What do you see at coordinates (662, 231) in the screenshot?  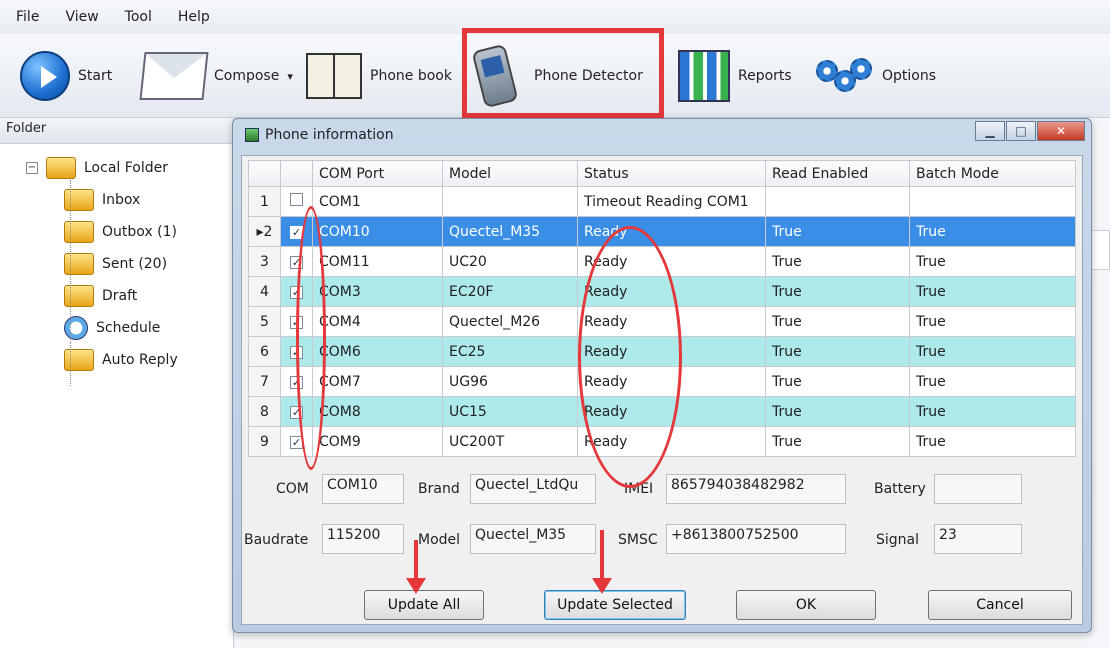 I see `table-row: ▸2 ✓ COM10 Quectel_M35 Ready True True` at bounding box center [662, 231].